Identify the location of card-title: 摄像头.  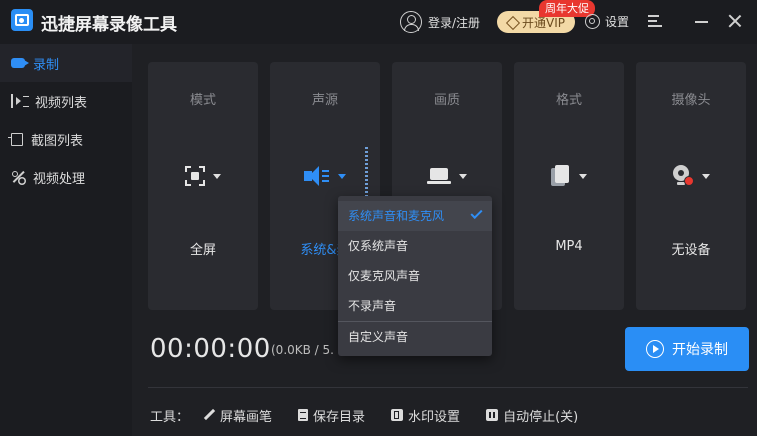
(691, 100).